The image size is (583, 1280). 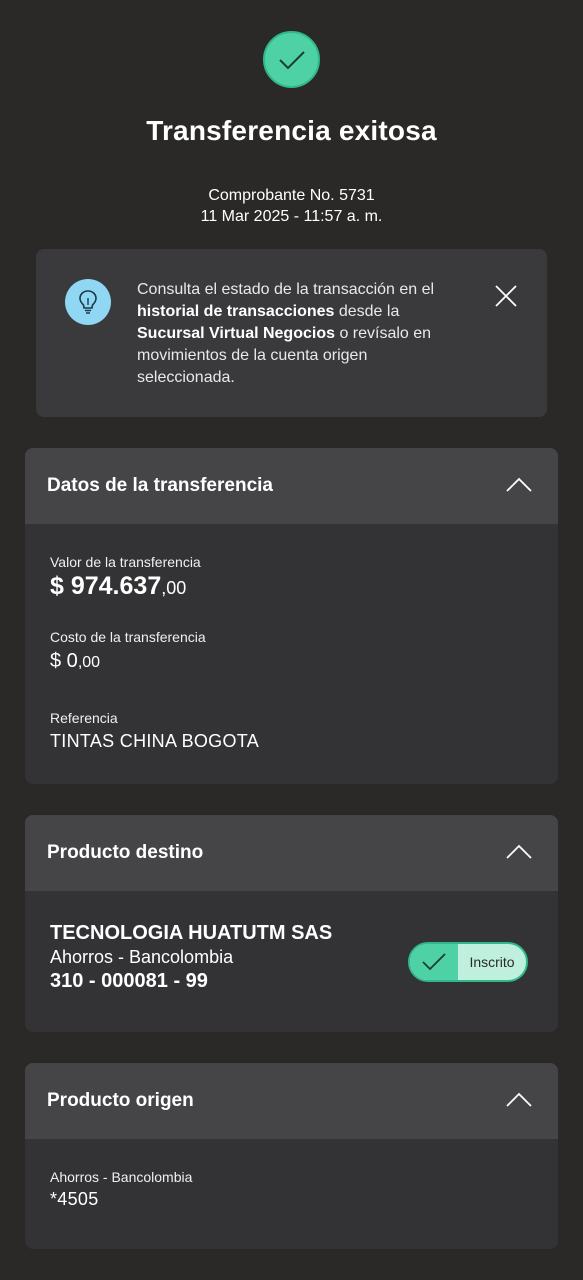 I want to click on receipt-date: 11 Mar 2025 - 11:57 a. m., so click(x=291, y=216).